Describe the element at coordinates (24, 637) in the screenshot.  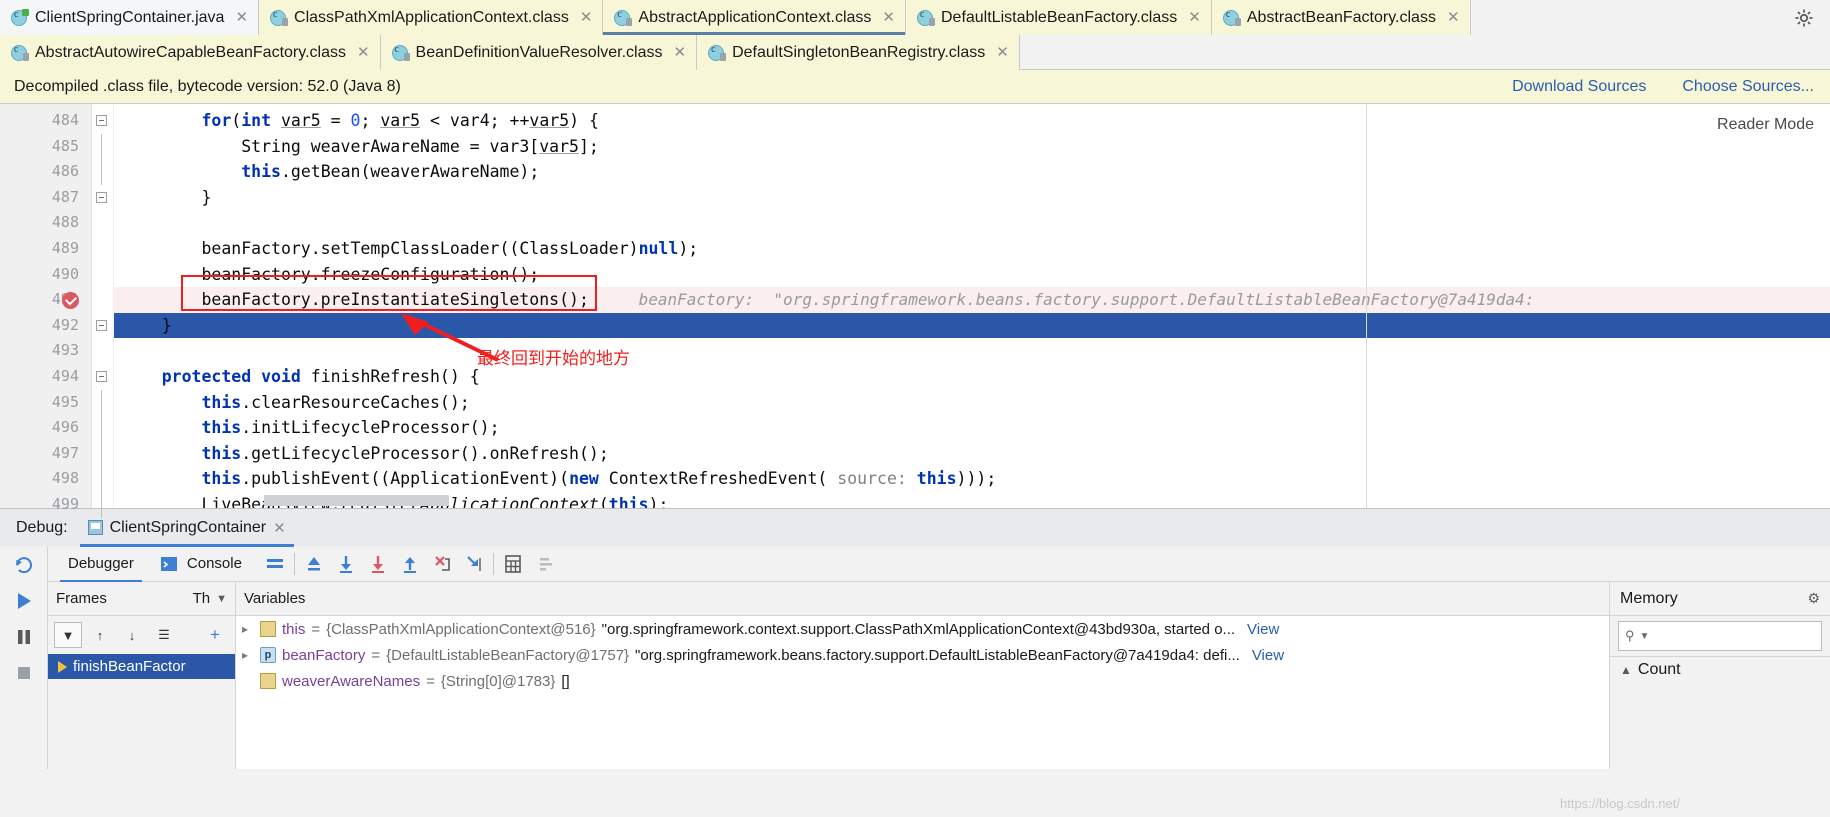
I see `pause-program-icon` at that location.